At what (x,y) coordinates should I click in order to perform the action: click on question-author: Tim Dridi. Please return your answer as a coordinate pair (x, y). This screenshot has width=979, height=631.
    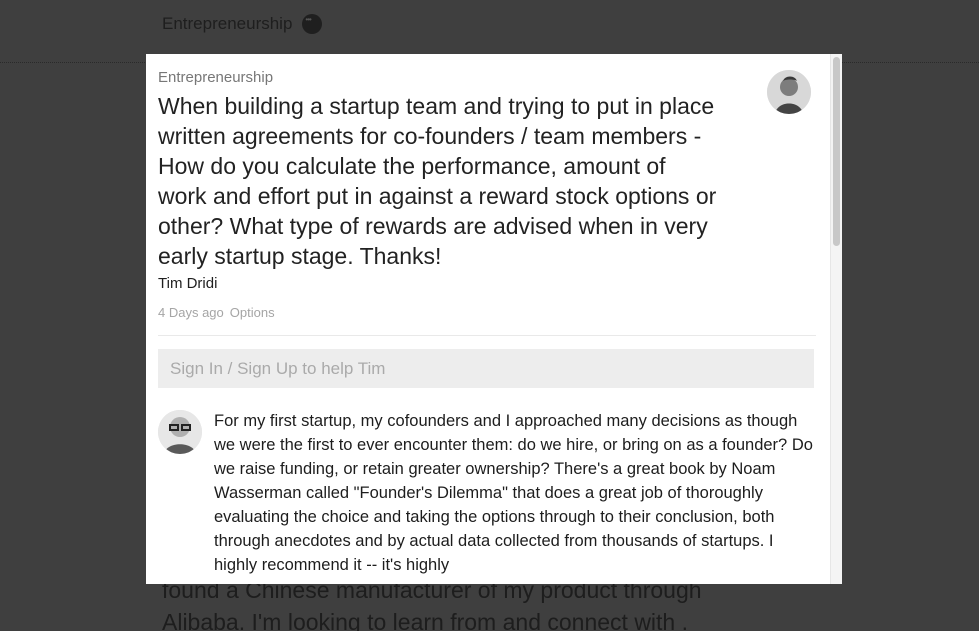
    Looking at the image, I should click on (488, 284).